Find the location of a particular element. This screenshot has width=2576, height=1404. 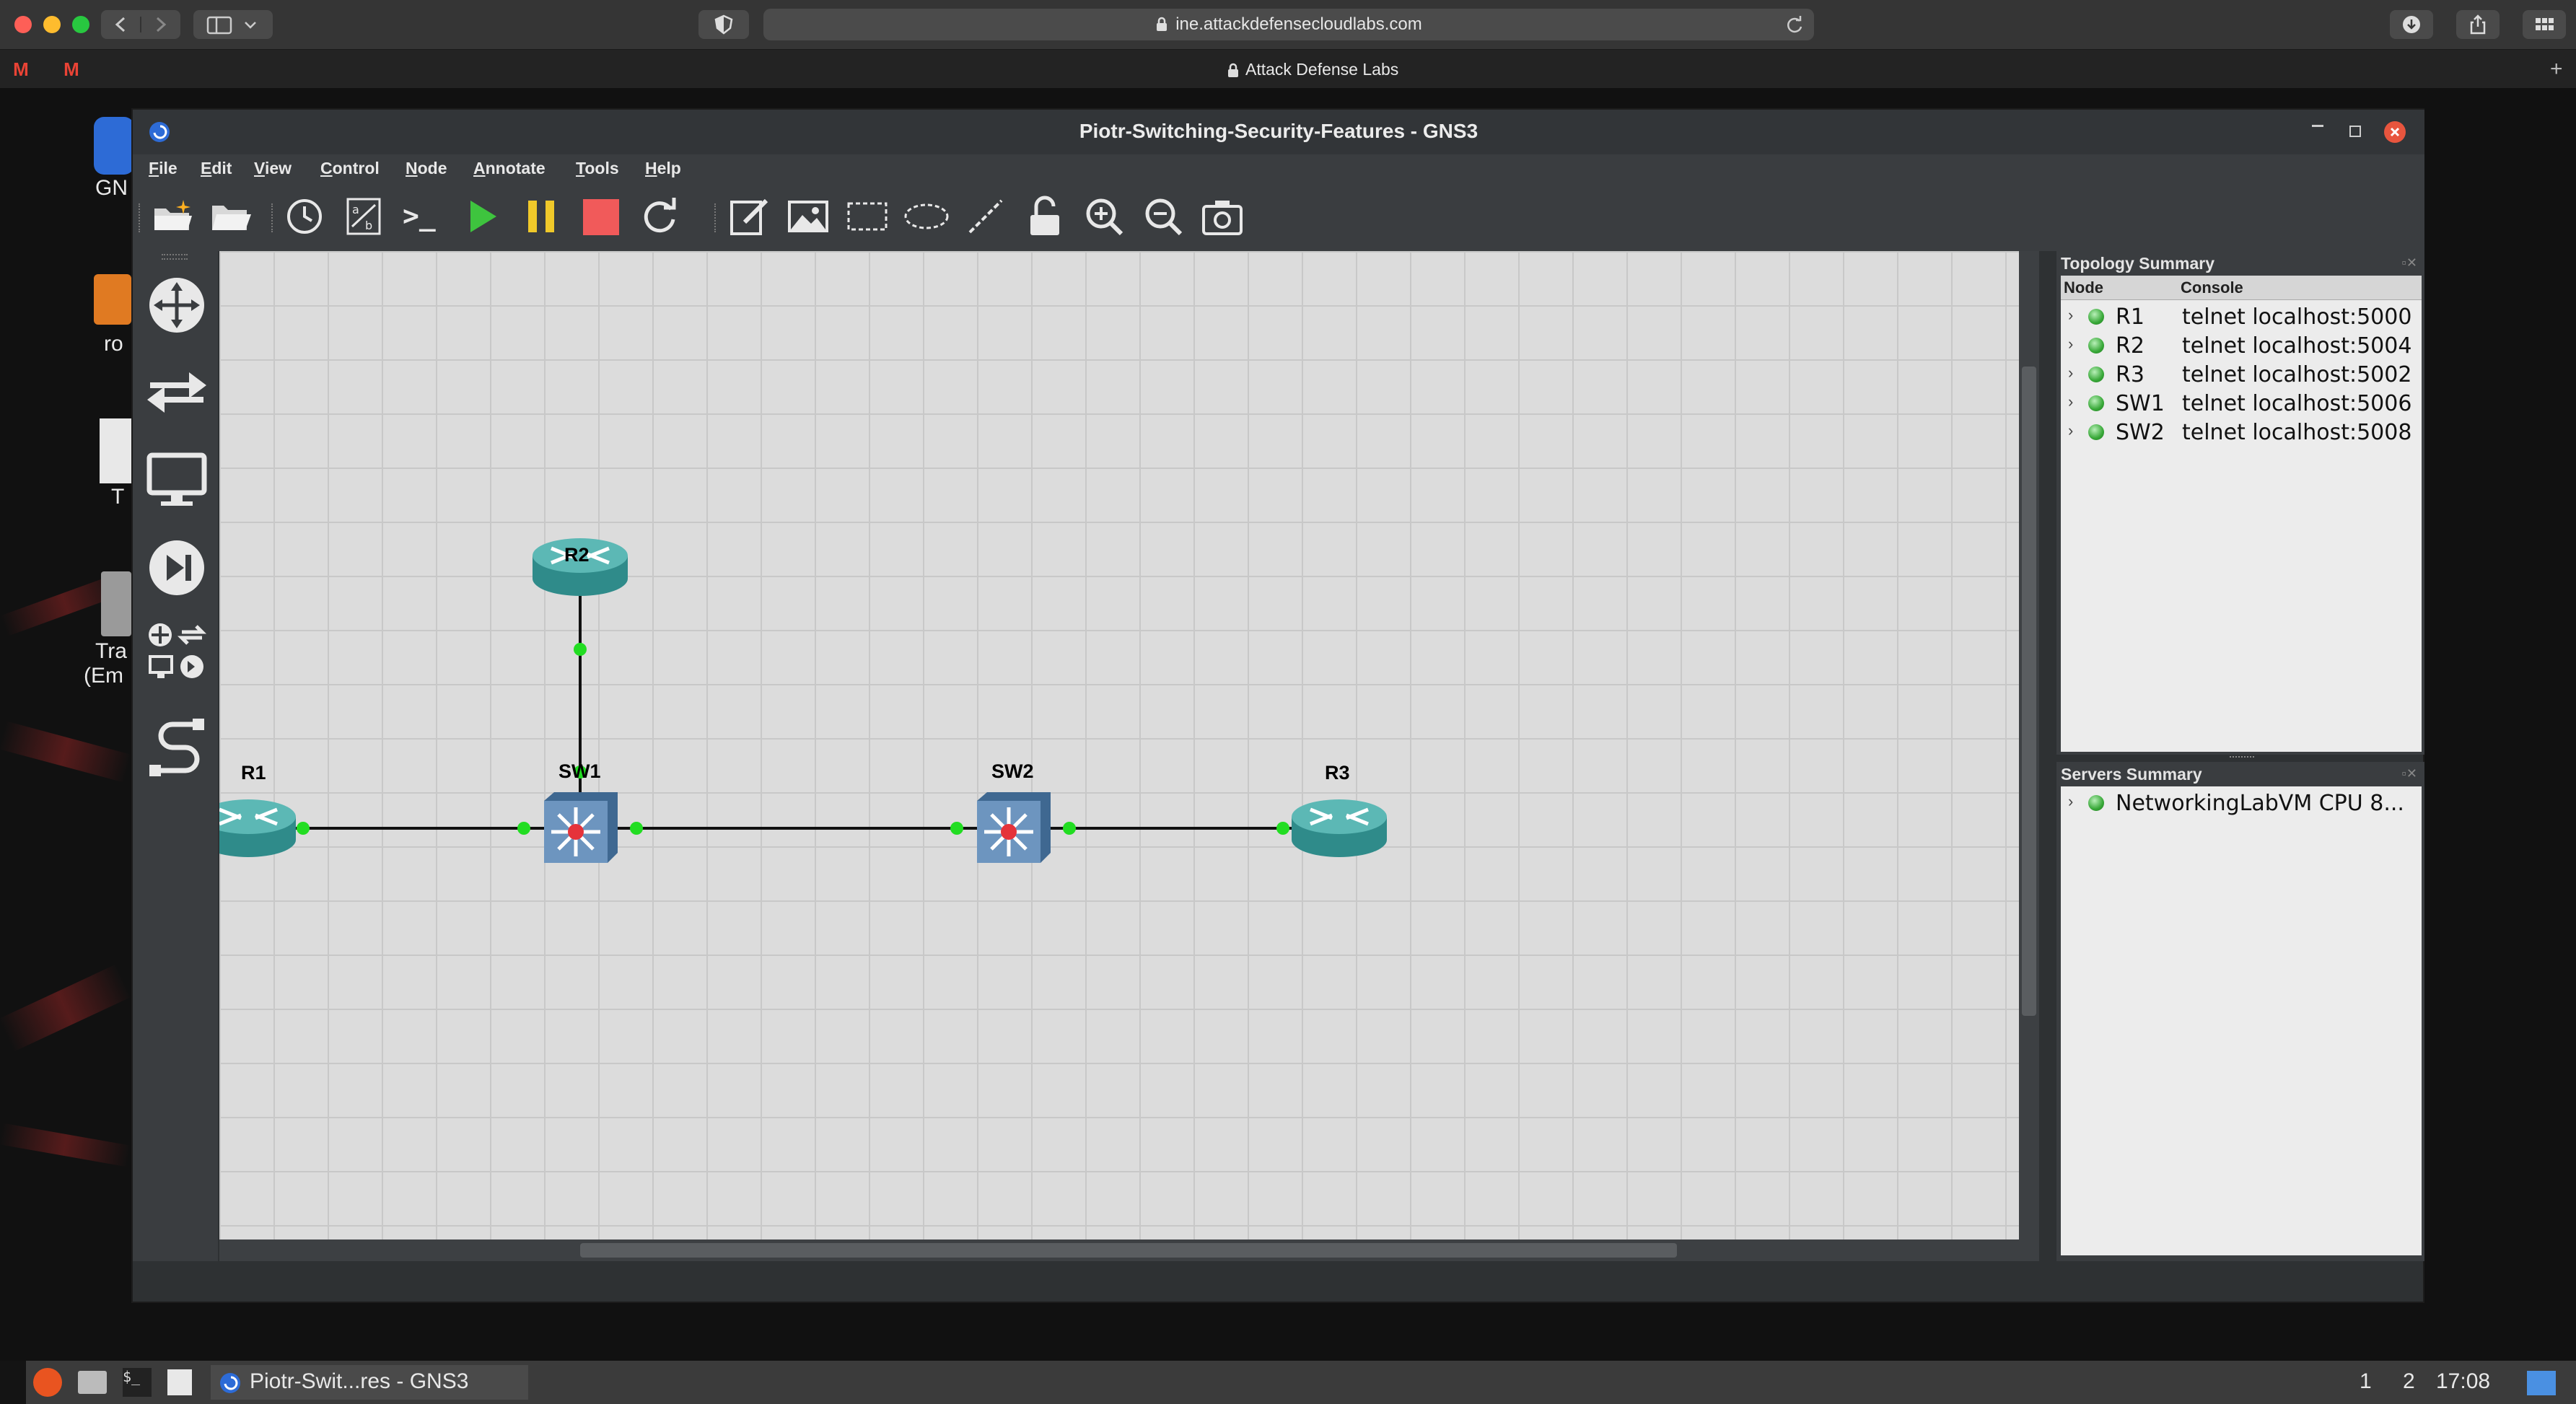

browse-security-devices-button is located at coordinates (176, 567).